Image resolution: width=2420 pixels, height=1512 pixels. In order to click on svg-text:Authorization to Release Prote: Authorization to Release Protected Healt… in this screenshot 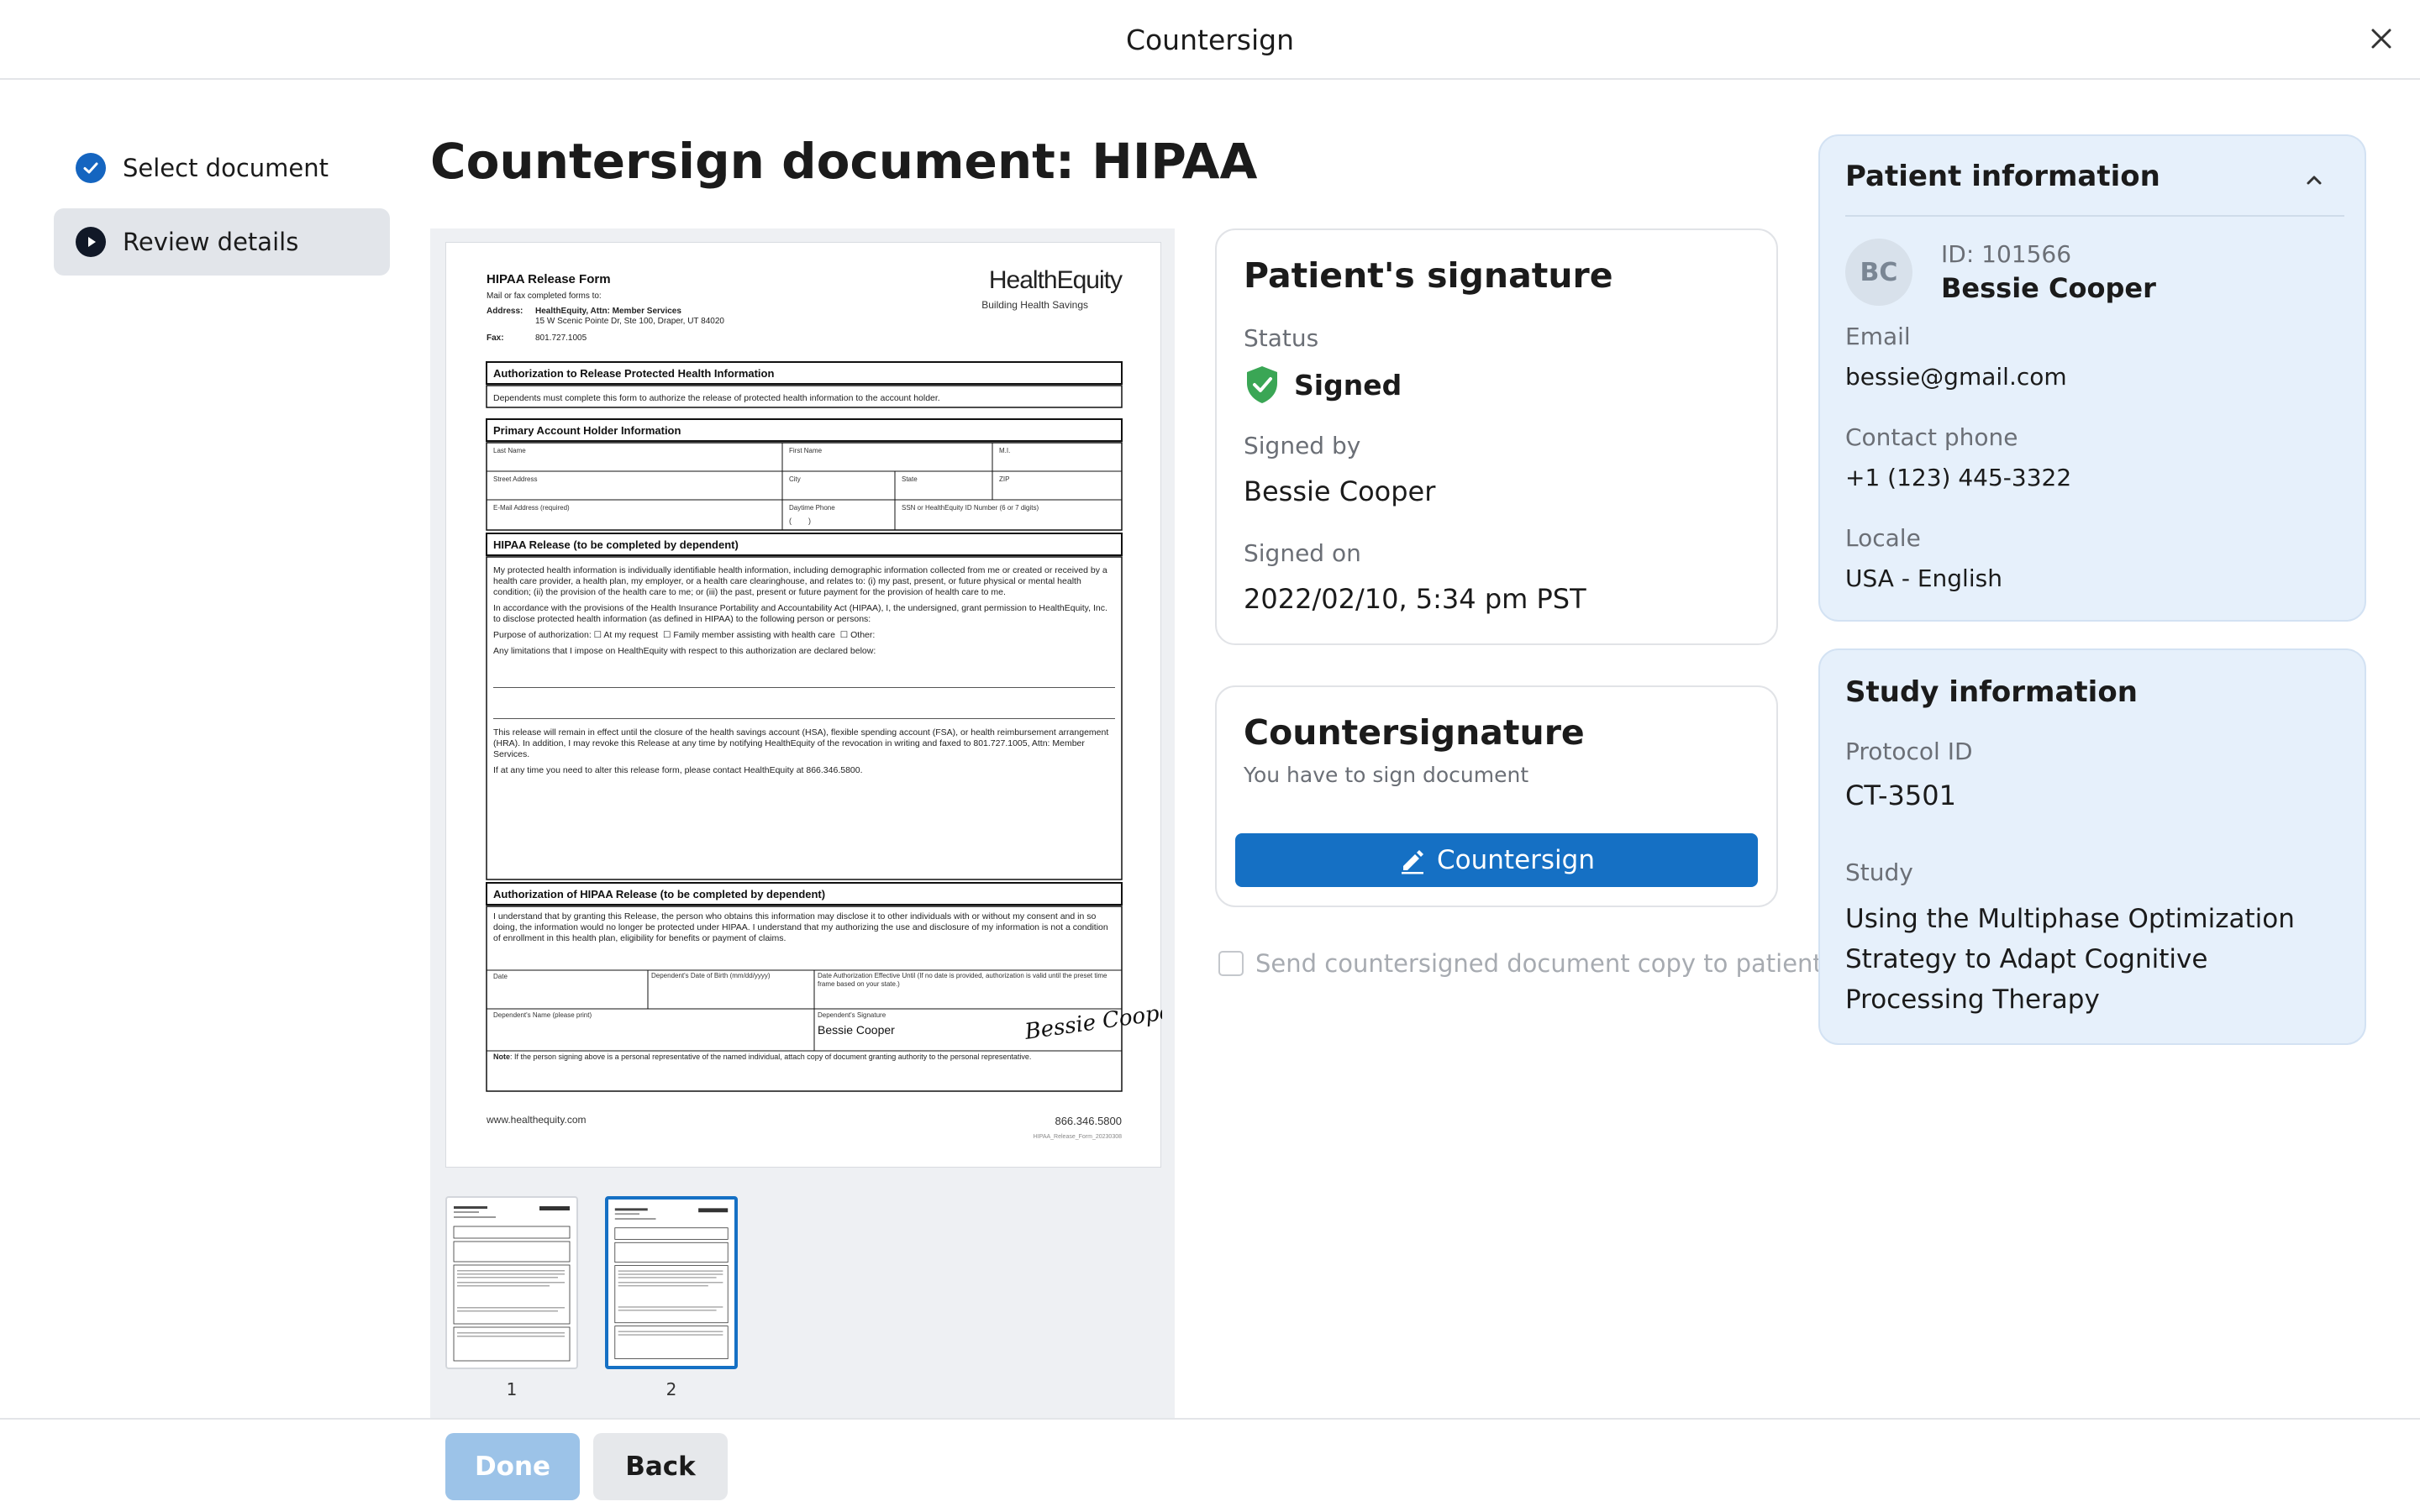, I will do `click(633, 373)`.